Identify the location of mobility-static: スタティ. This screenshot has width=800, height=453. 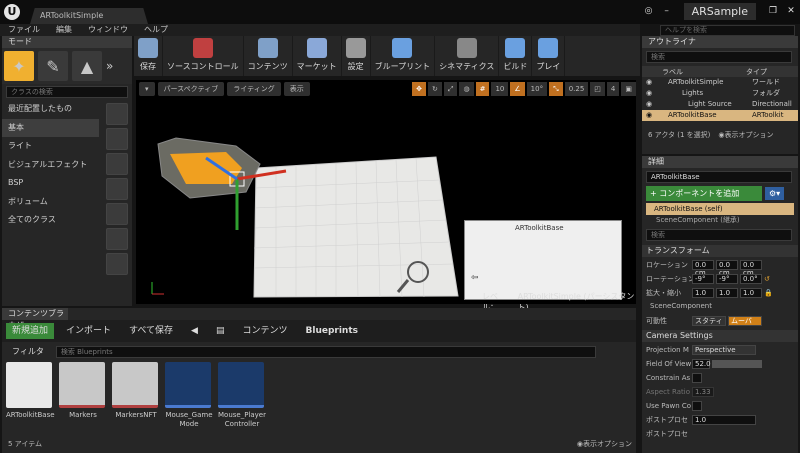
(709, 321).